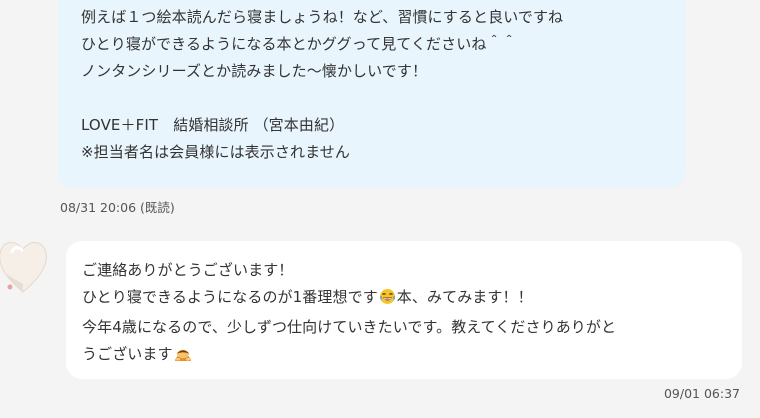 This screenshot has width=760, height=418. Describe the element at coordinates (213, 125) in the screenshot. I see `signature-line: LOVE＋FIT 結婚相談所 （宮本由紀）` at that location.